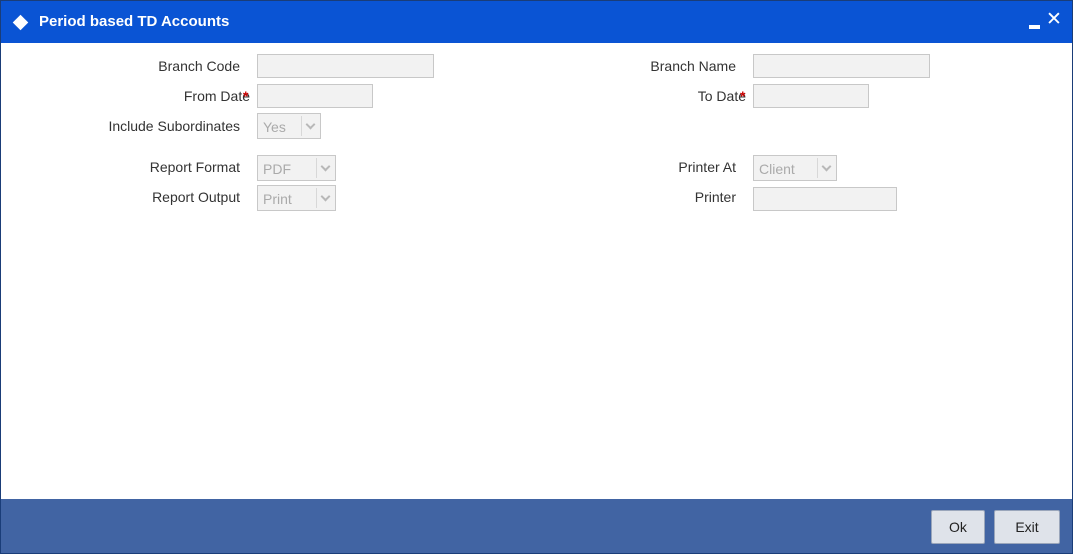 This screenshot has height=554, width=1073. I want to click on printer-field, so click(825, 199).